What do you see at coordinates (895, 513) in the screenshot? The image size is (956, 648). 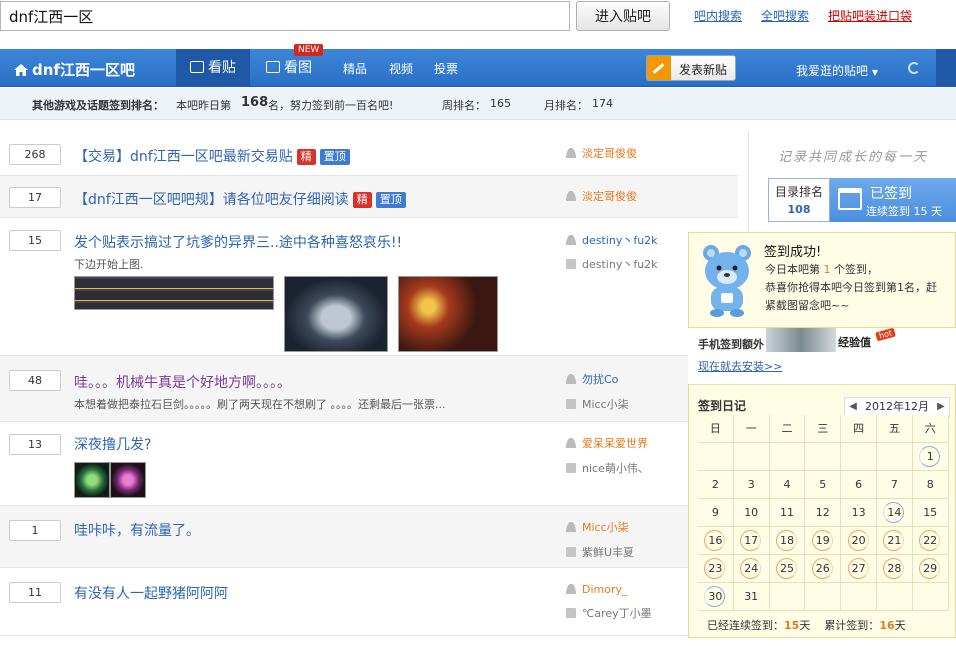 I see `calendar-day: 14` at bounding box center [895, 513].